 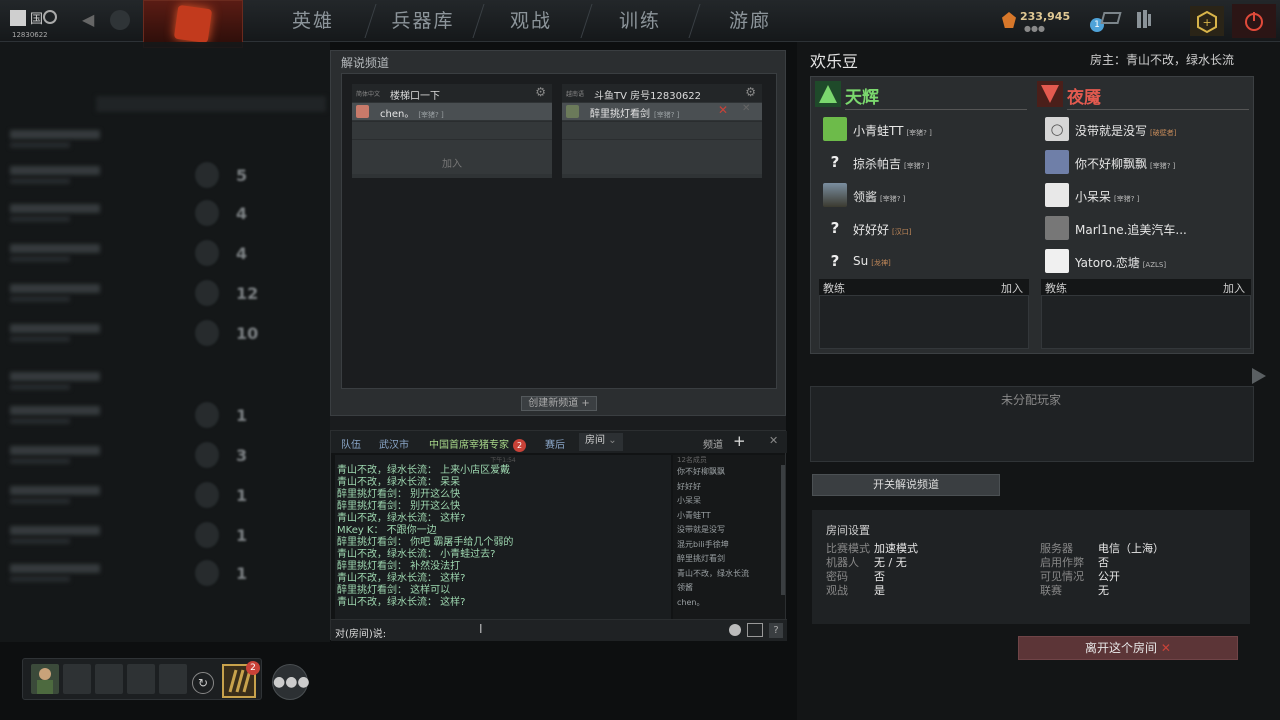 I want to click on coach-header: 教练 加入, so click(x=1146, y=287).